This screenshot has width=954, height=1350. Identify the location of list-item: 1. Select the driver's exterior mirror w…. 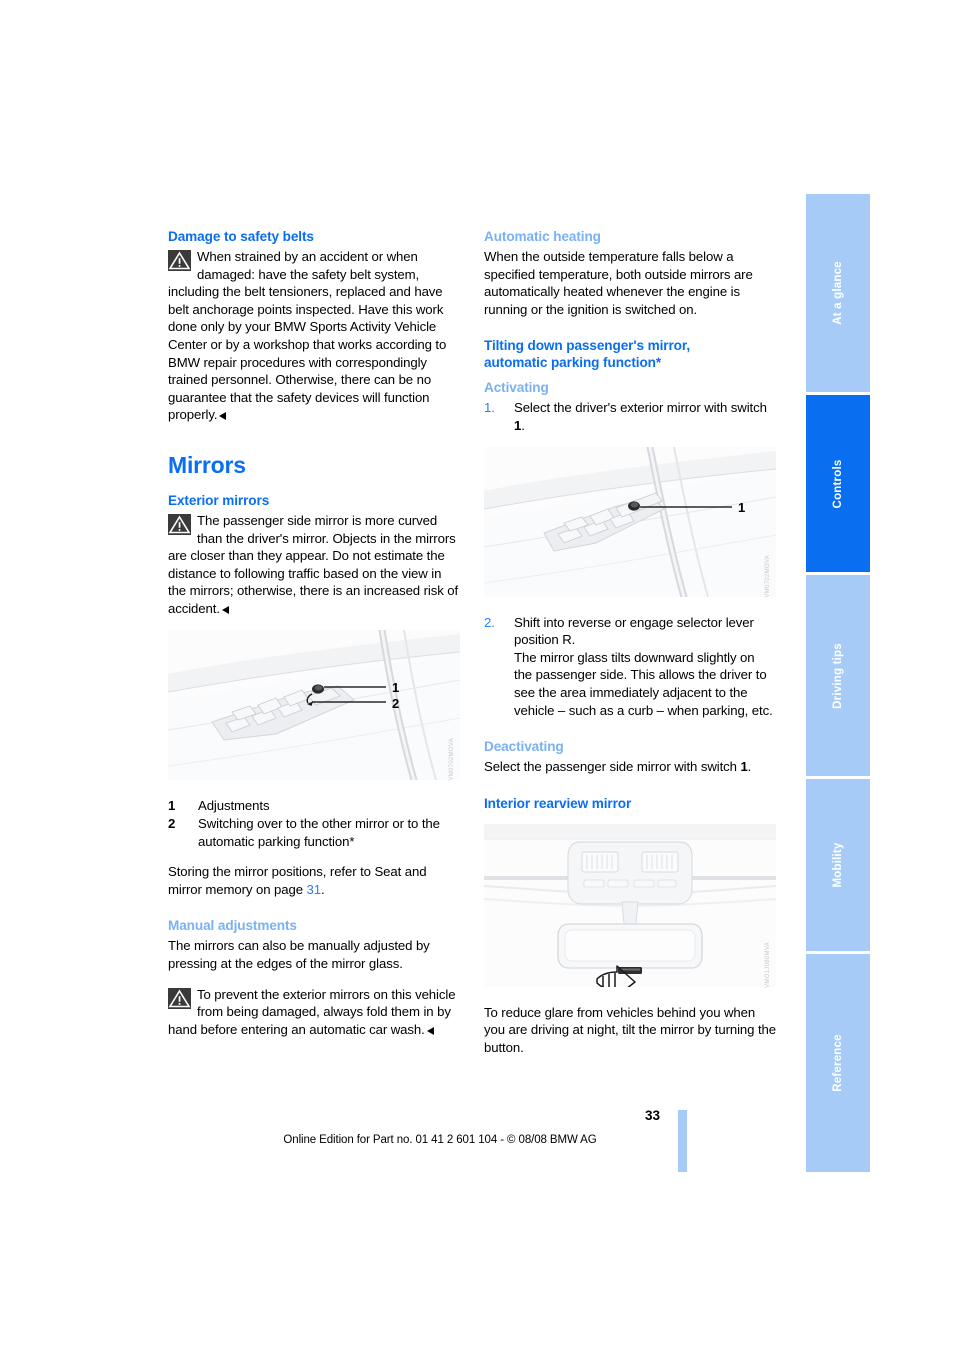
(625, 416).